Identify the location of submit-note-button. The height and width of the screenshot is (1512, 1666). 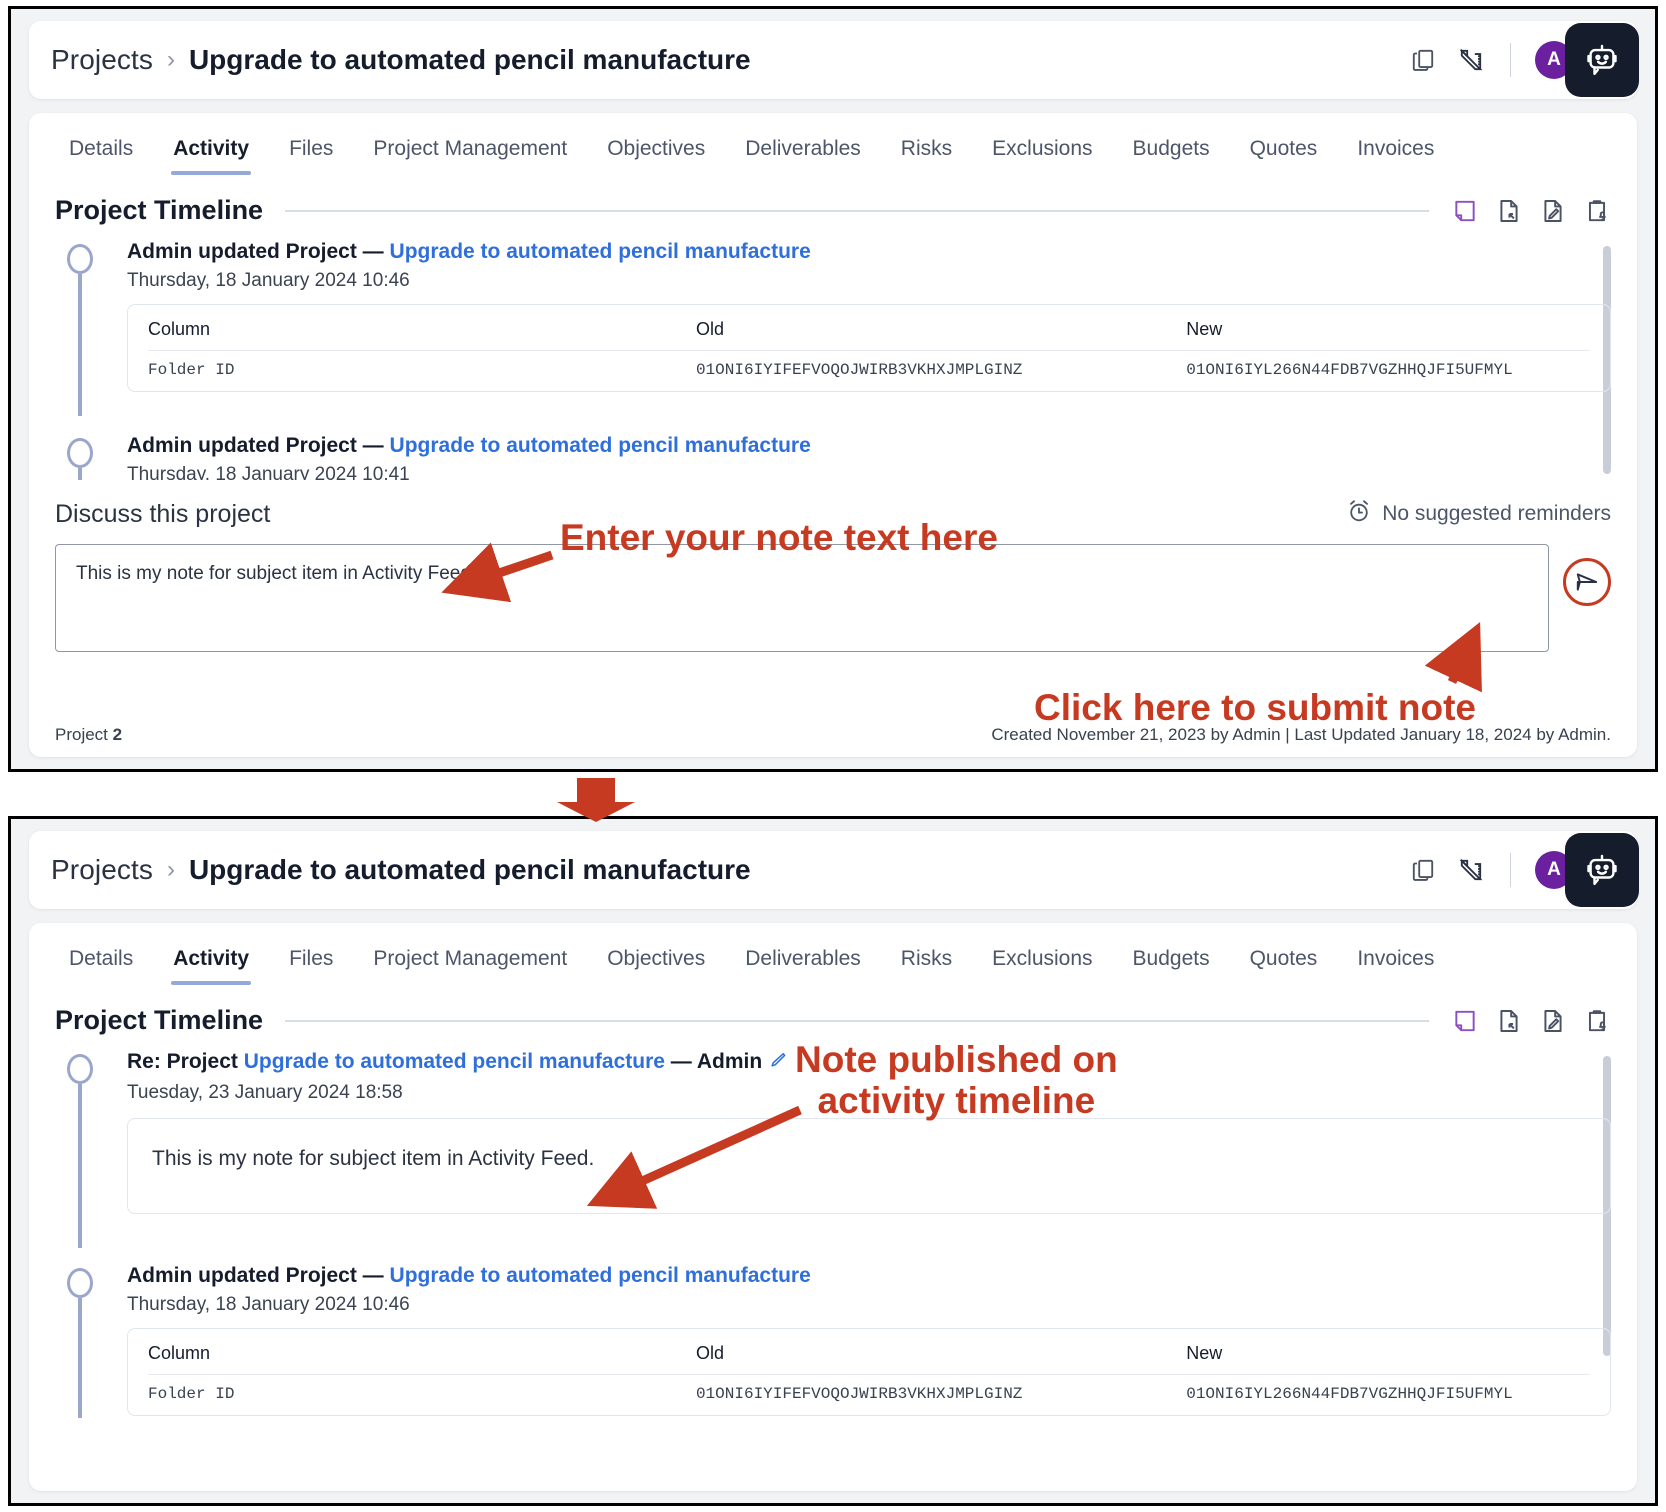
(1587, 582).